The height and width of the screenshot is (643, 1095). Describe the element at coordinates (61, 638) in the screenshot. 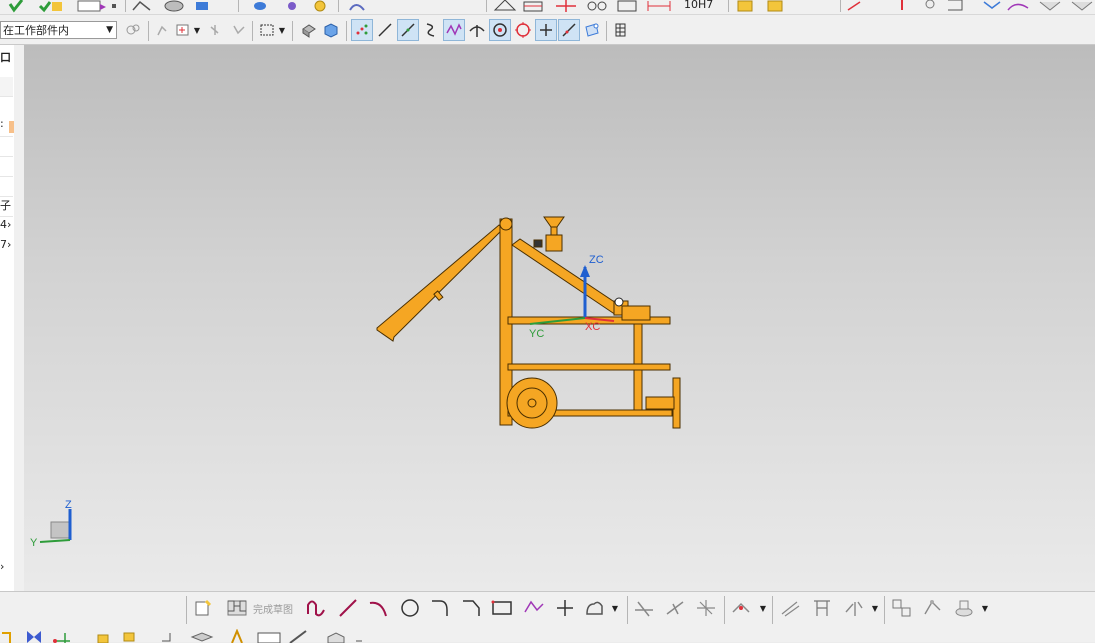

I see `axis-icon` at that location.